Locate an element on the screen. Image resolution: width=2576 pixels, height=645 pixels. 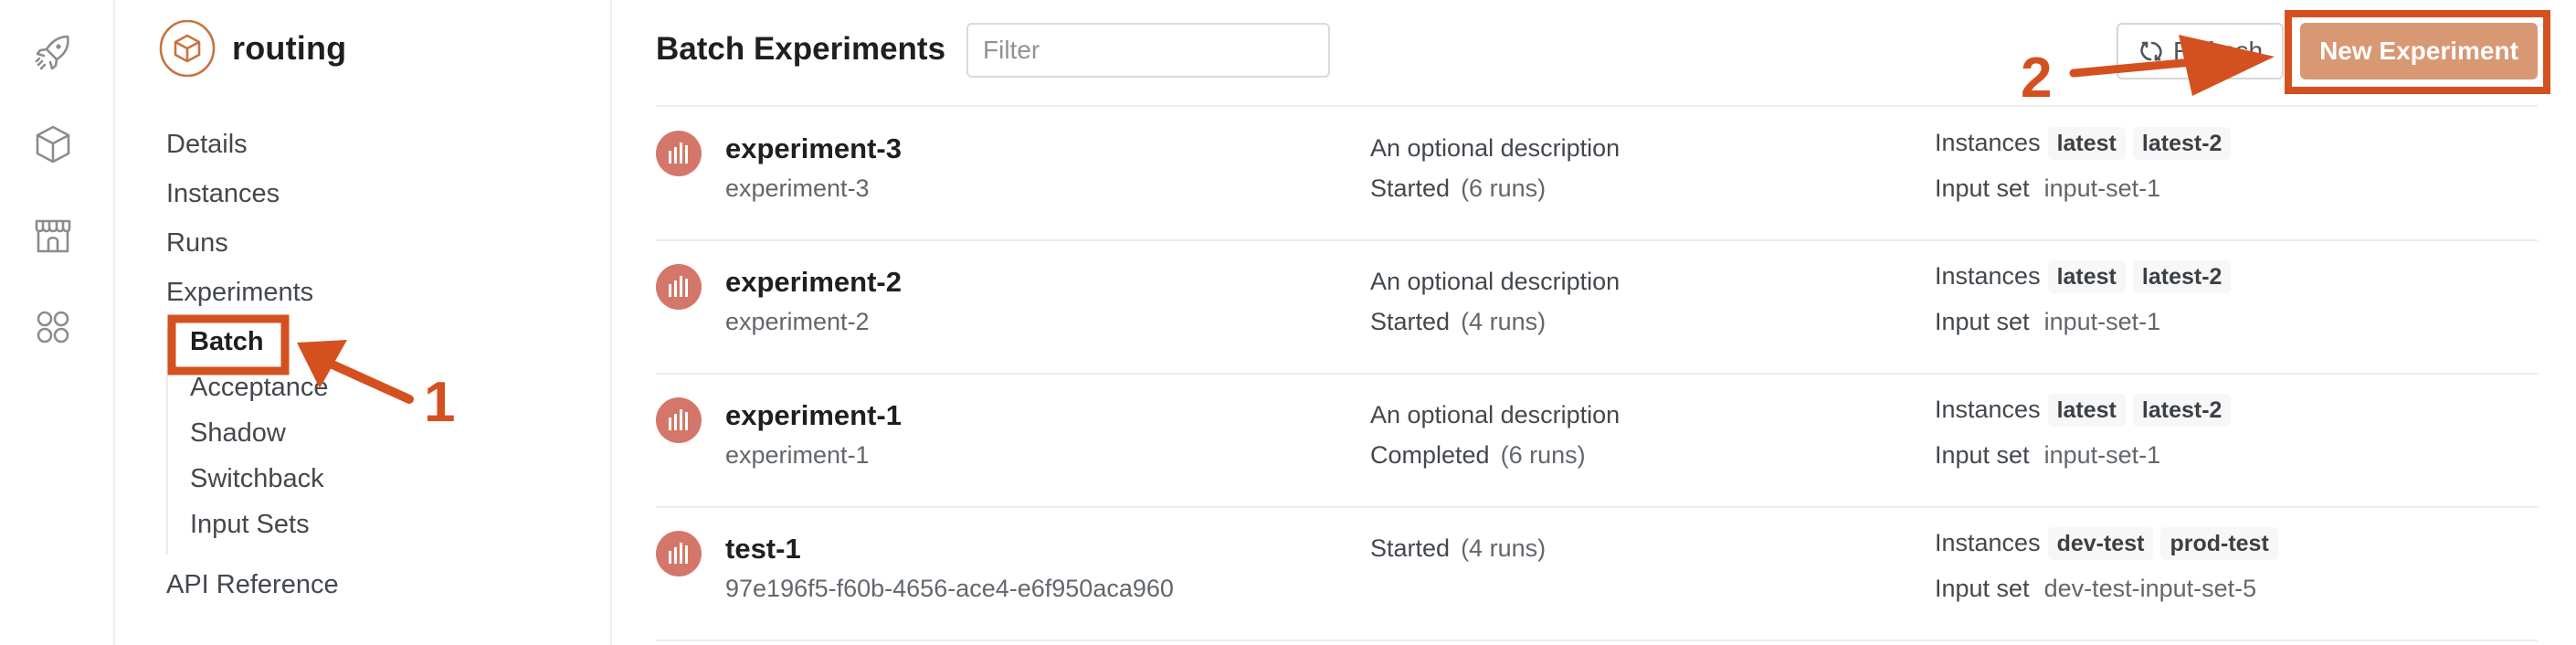
subnav-item-switchback: Switchback is located at coordinates (257, 479).